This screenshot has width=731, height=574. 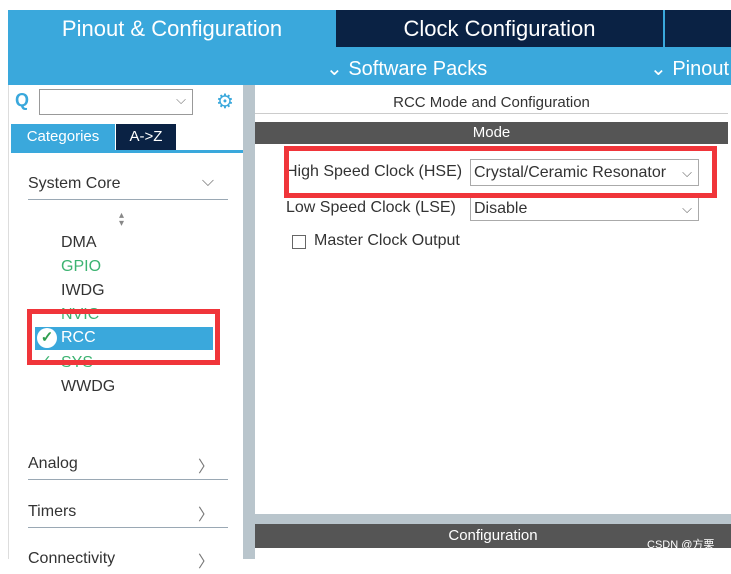 What do you see at coordinates (128, 562) in the screenshot?
I see `category-connectivity: Connectivity 〉` at bounding box center [128, 562].